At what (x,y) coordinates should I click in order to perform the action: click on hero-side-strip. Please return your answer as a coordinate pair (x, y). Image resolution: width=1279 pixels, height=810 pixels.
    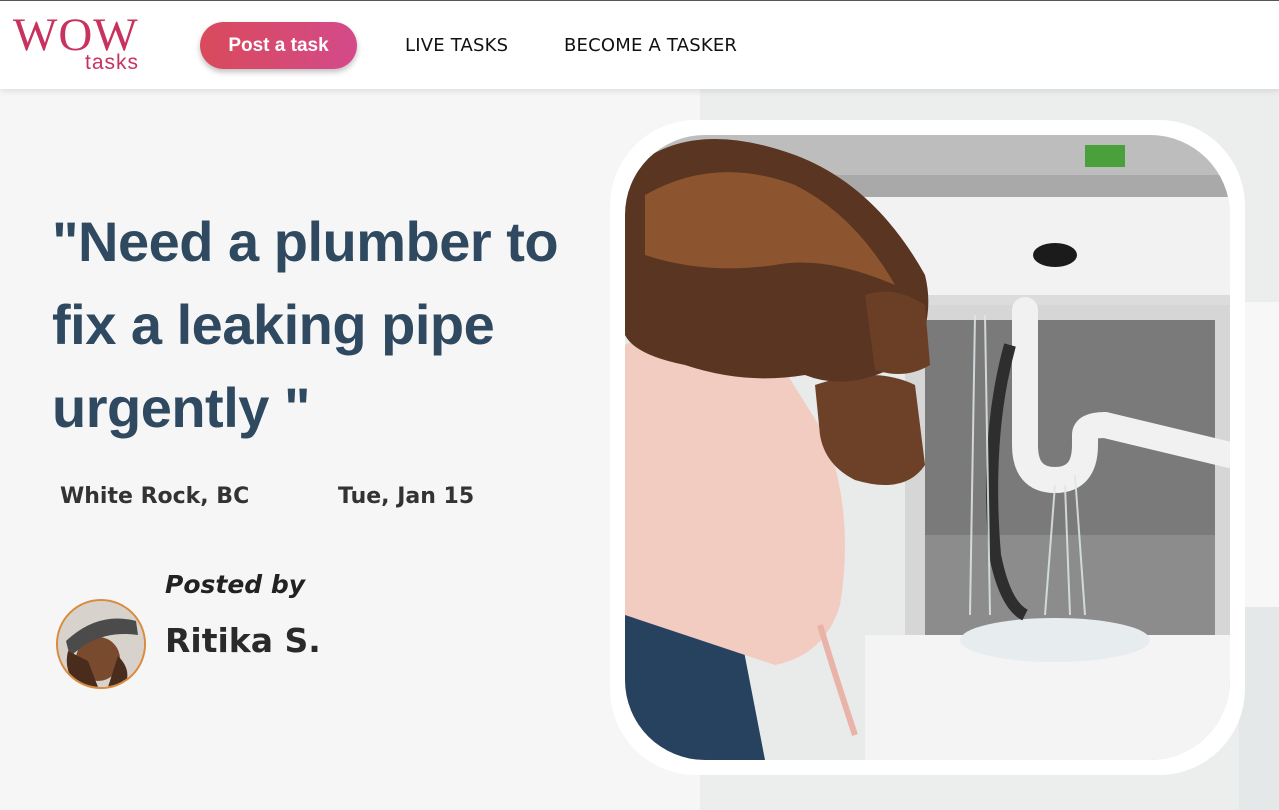
    Looking at the image, I should click on (1259, 454).